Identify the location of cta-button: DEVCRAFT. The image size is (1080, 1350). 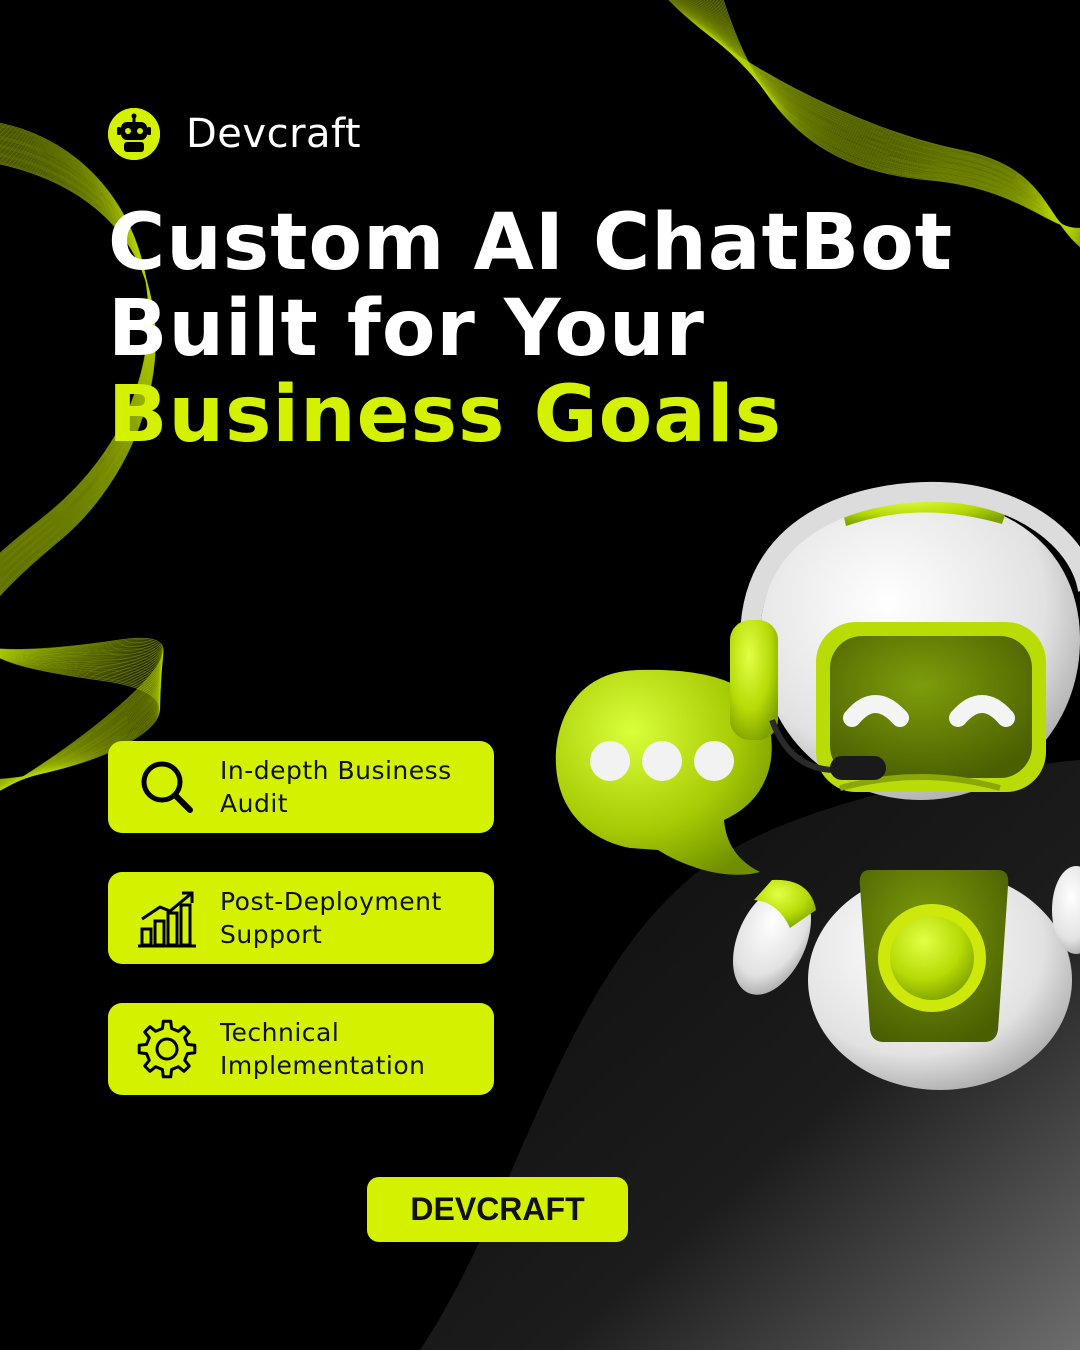
(497, 1209).